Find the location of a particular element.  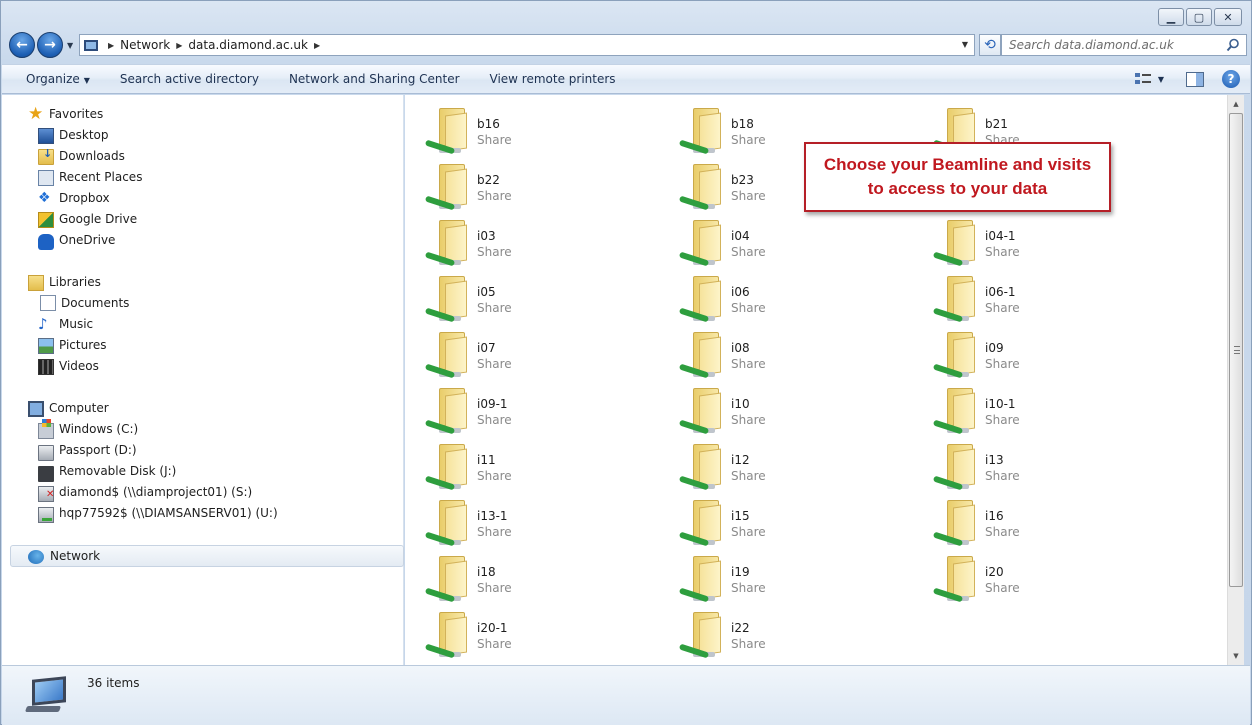

share-folder: i18 Share is located at coordinates (515, 576).